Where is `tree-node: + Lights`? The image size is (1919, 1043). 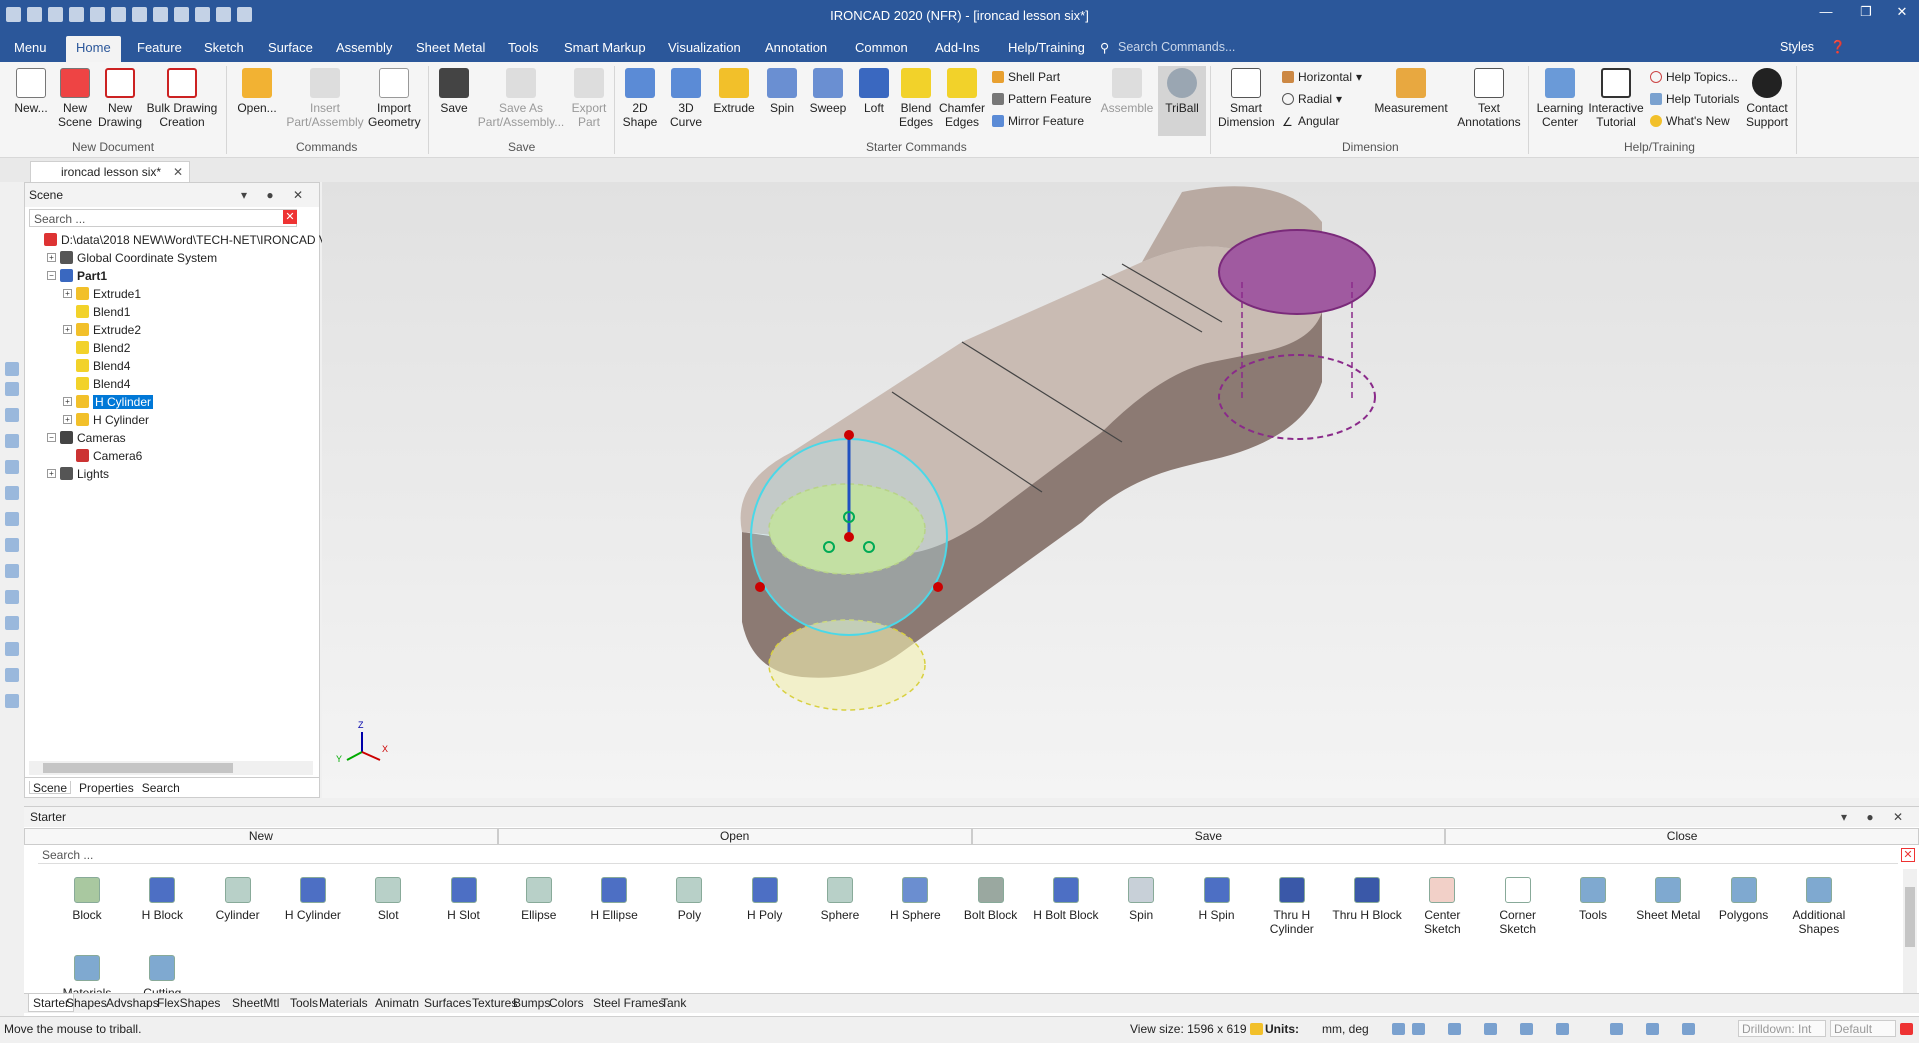
tree-node: + Lights is located at coordinates (78, 473).